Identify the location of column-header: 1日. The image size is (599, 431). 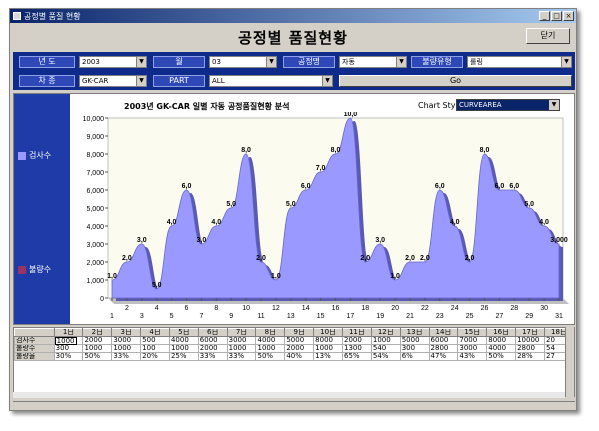
(68, 332).